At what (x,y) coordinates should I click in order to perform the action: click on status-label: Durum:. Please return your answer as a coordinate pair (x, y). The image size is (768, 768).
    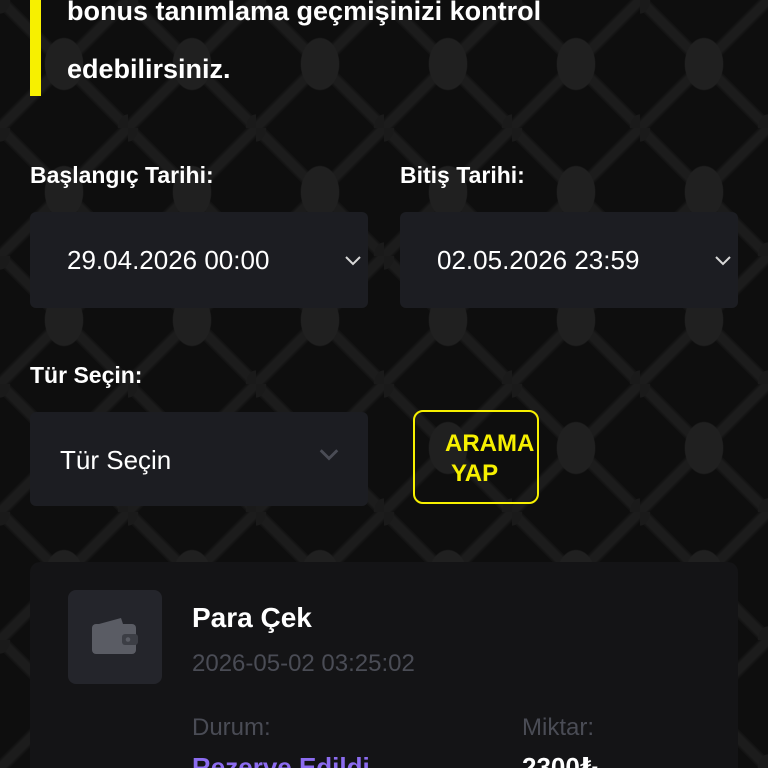
    Looking at the image, I should click on (231, 727).